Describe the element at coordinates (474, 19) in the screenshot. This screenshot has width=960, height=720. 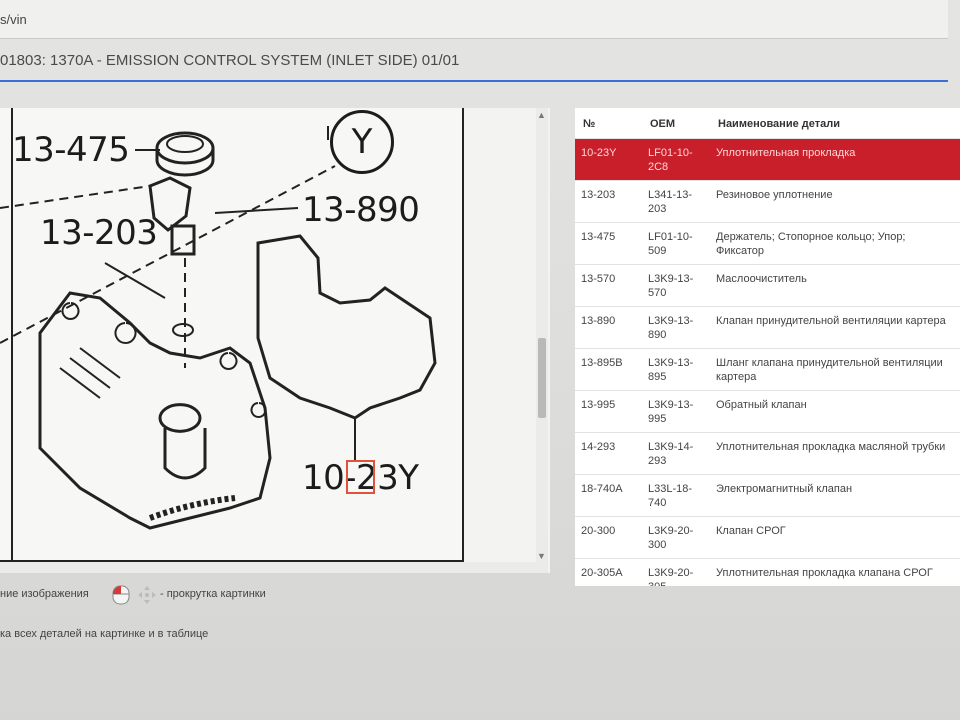
I see `browser-bar: s/vin` at that location.